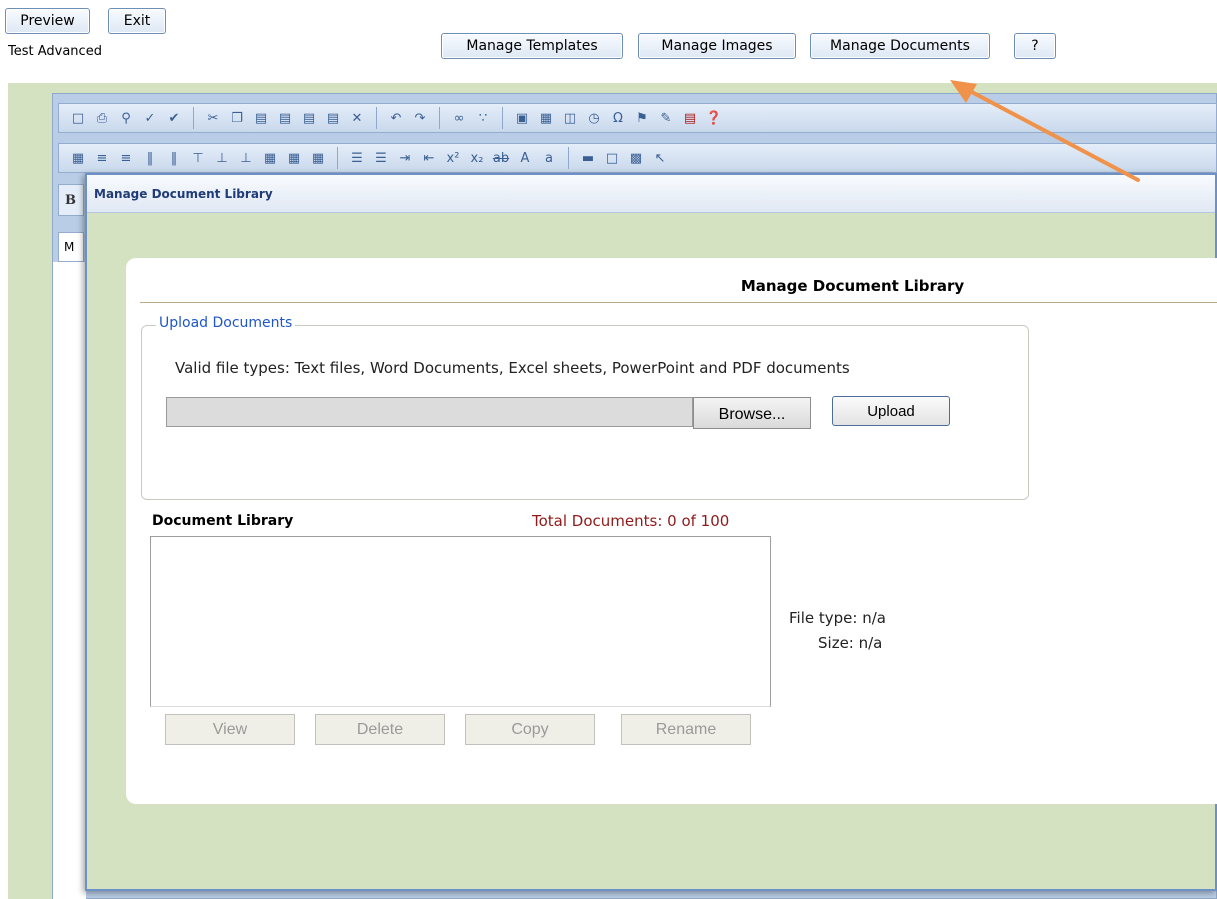  Describe the element at coordinates (333, 118) in the screenshot. I see `paste-html-icon: ▤` at that location.